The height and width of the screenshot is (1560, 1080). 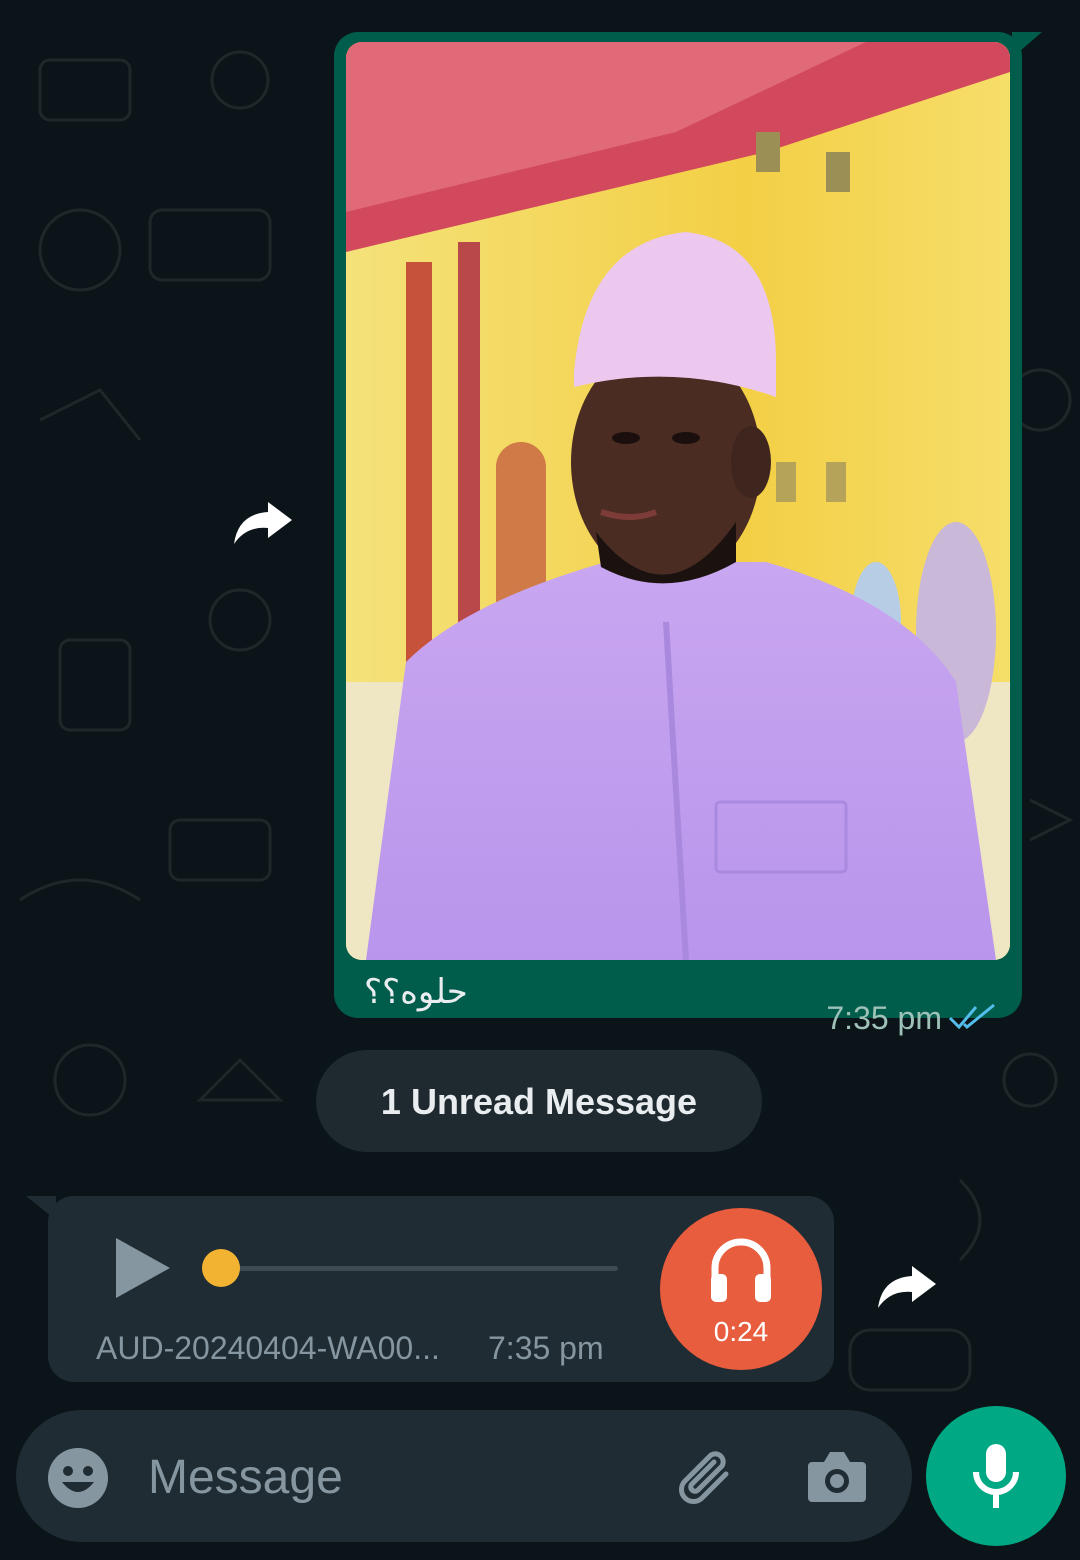 What do you see at coordinates (837, 1476) in the screenshot?
I see `camera-icon` at bounding box center [837, 1476].